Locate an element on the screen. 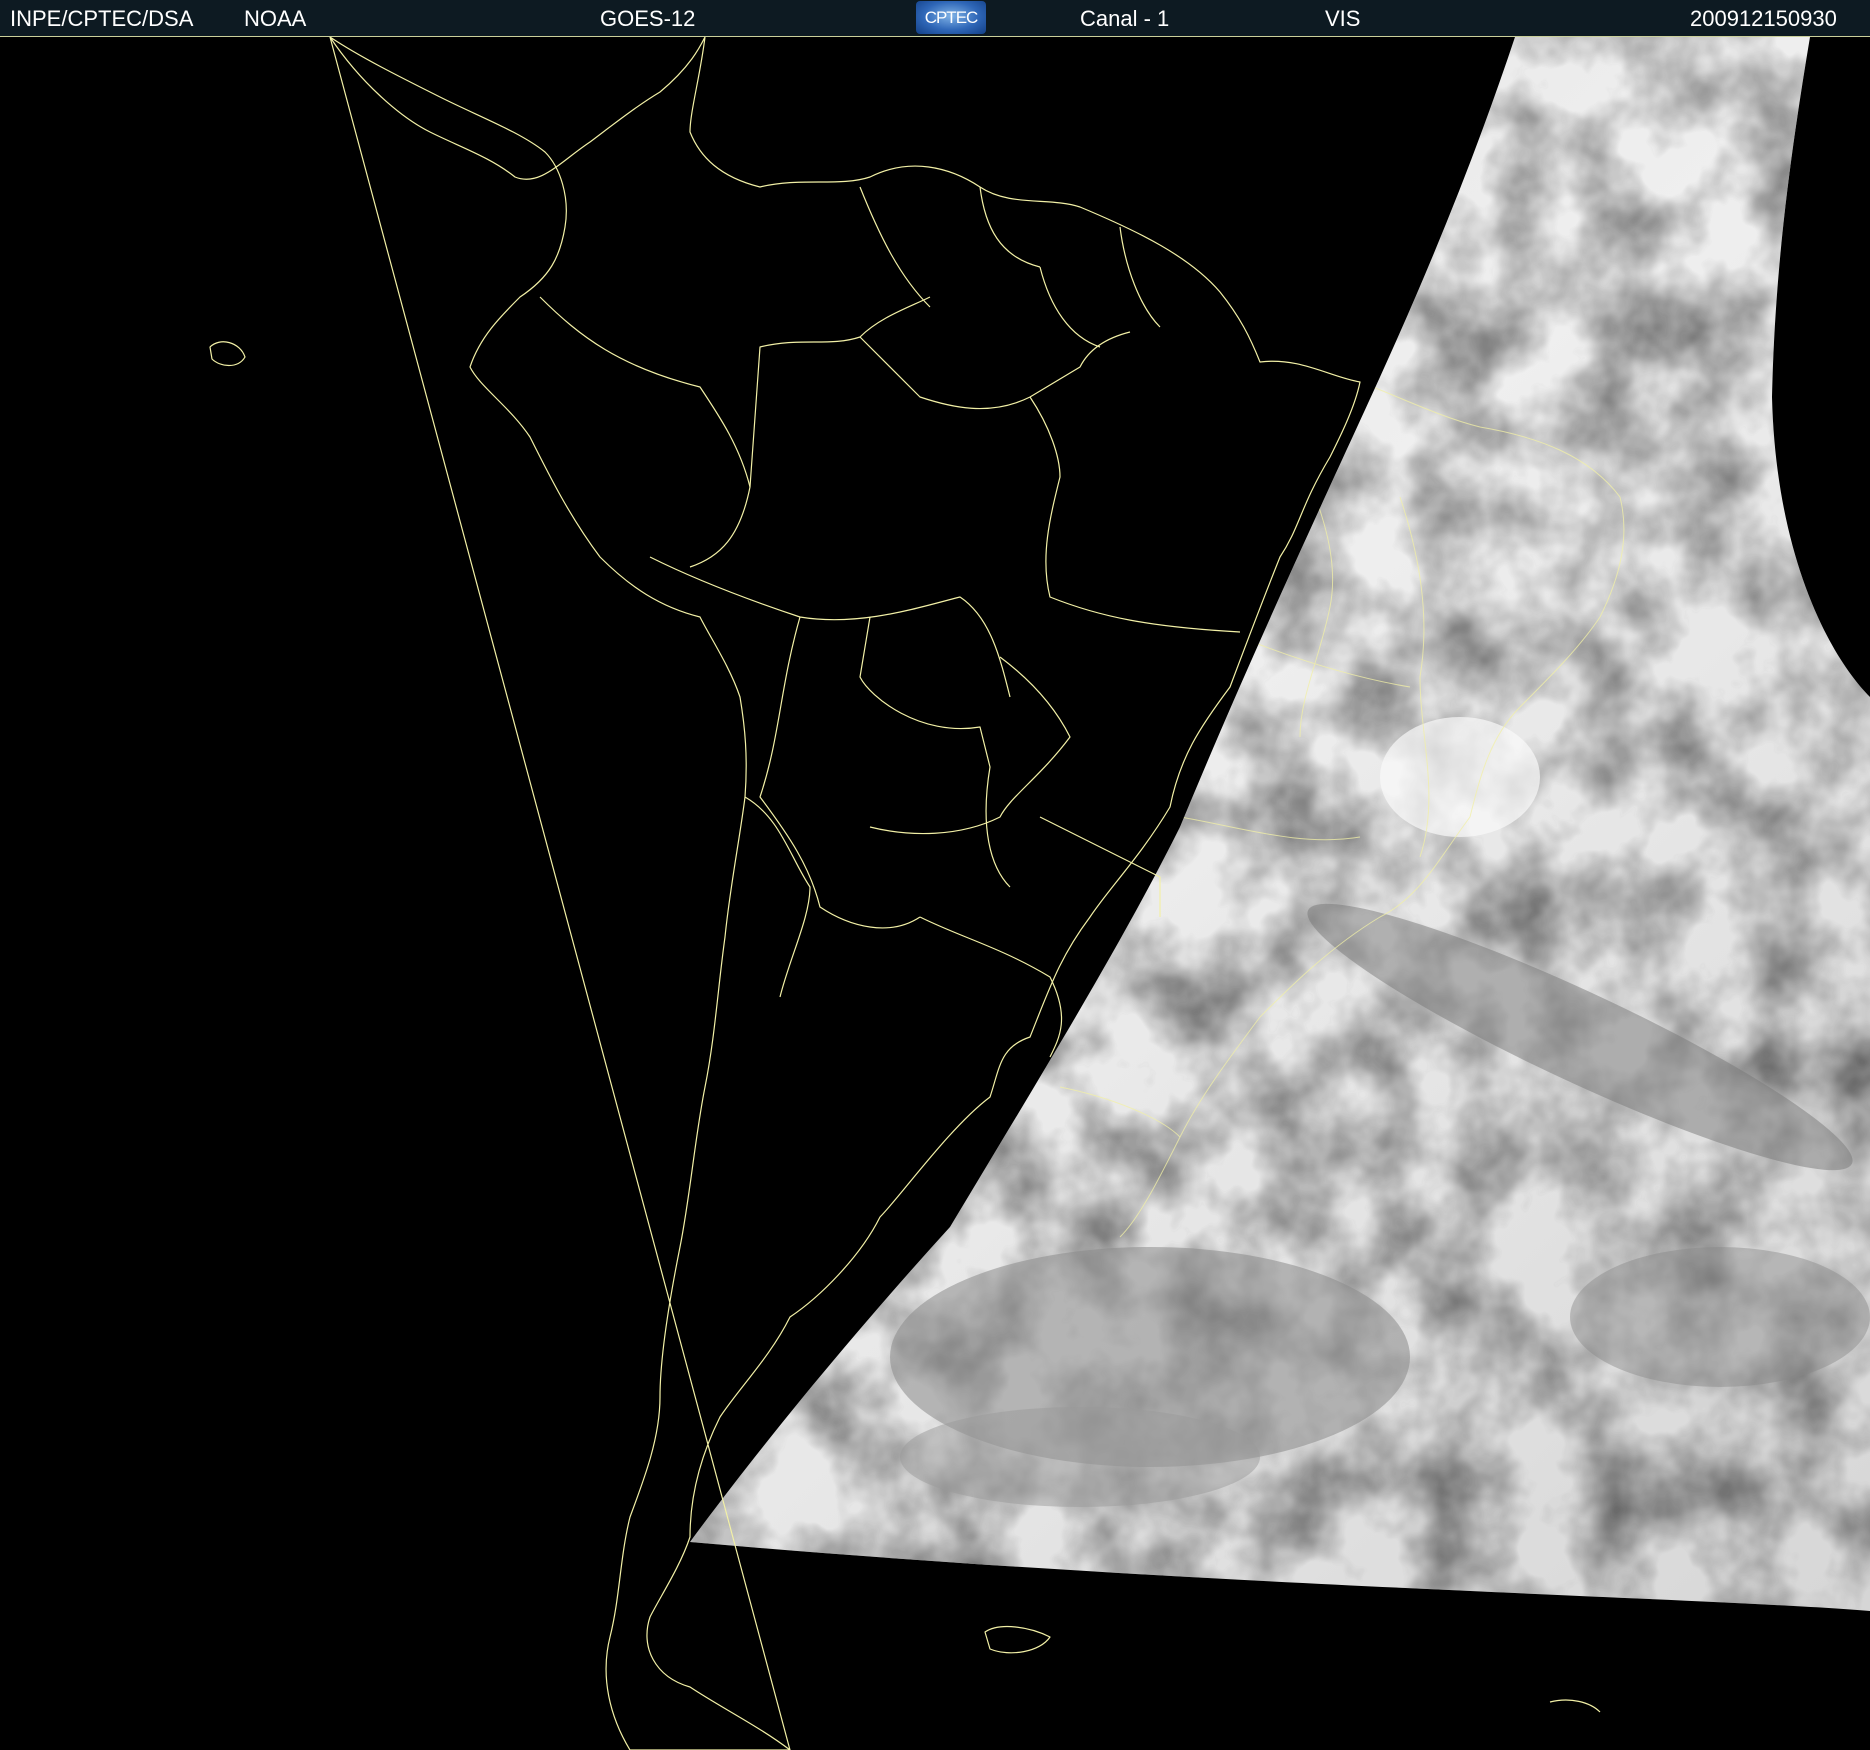  channel-label: Canal - 1 is located at coordinates (1125, 18).